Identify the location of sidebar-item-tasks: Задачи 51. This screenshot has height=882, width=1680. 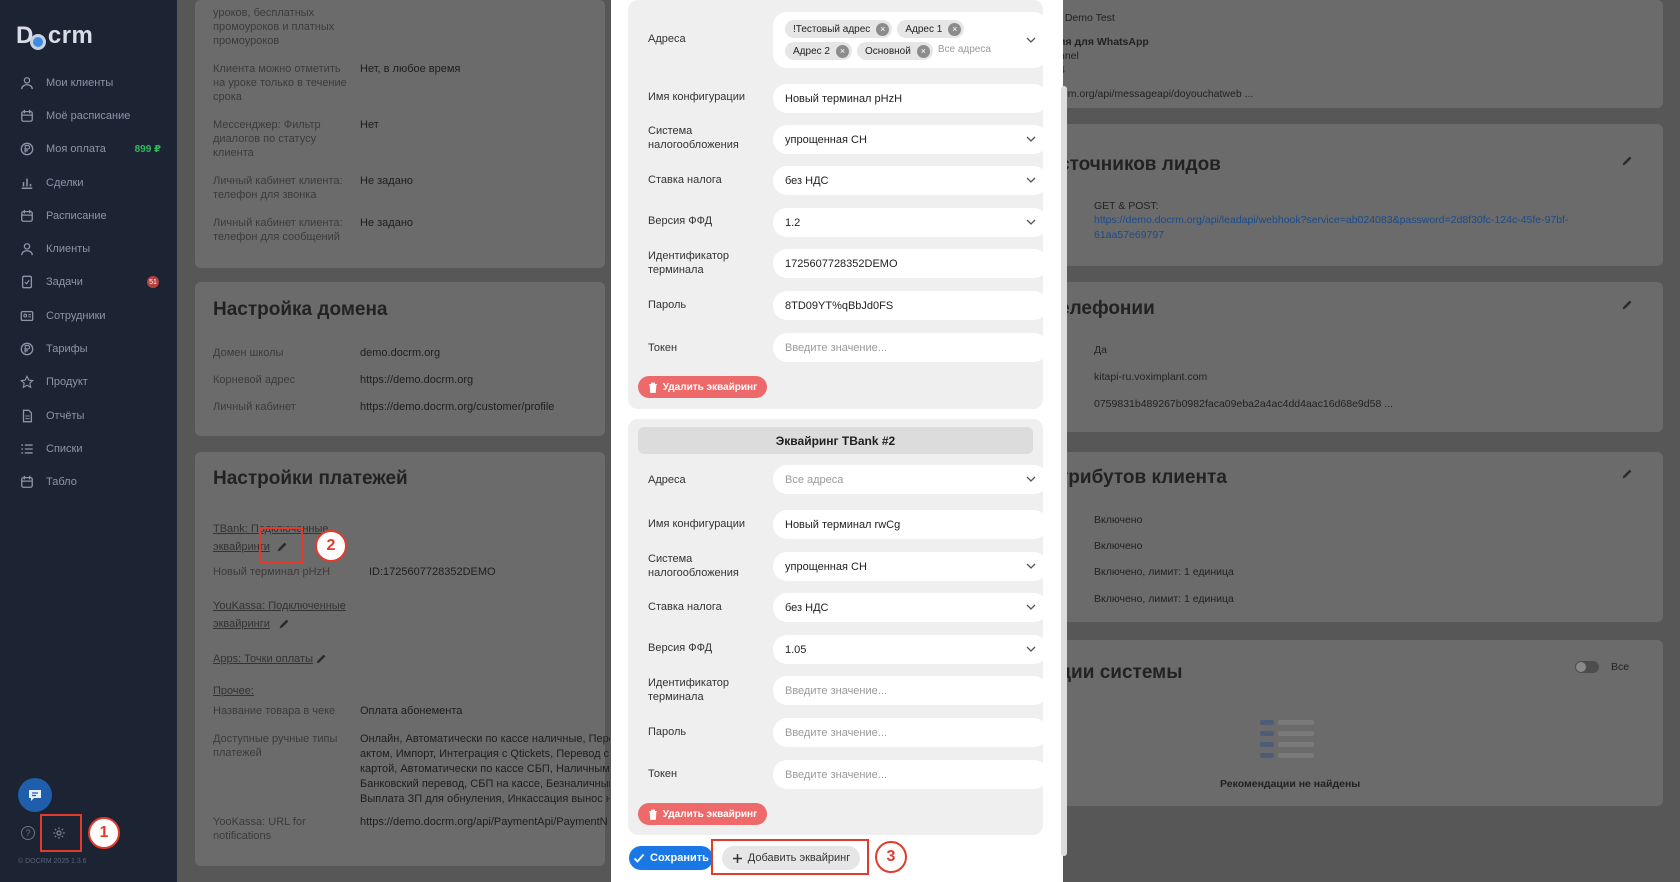
(88, 282).